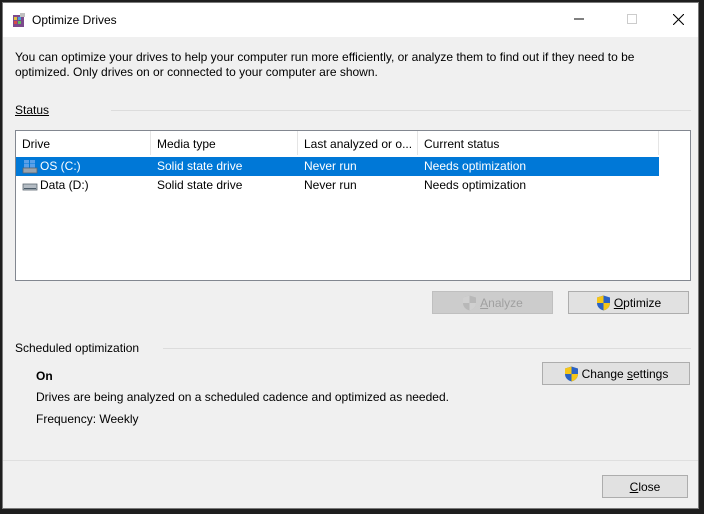 The image size is (704, 514). I want to click on analyze-button: Analyze, so click(492, 302).